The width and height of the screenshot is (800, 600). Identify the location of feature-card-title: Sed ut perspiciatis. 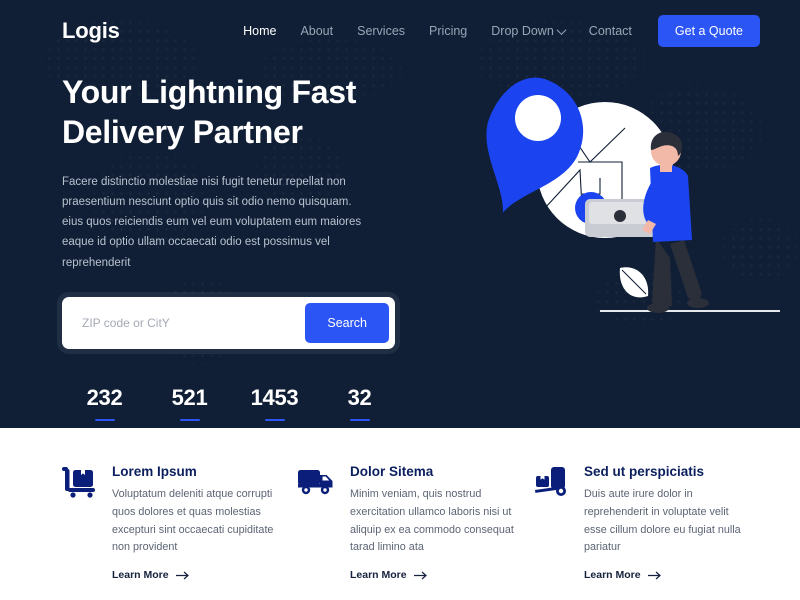
(644, 471).